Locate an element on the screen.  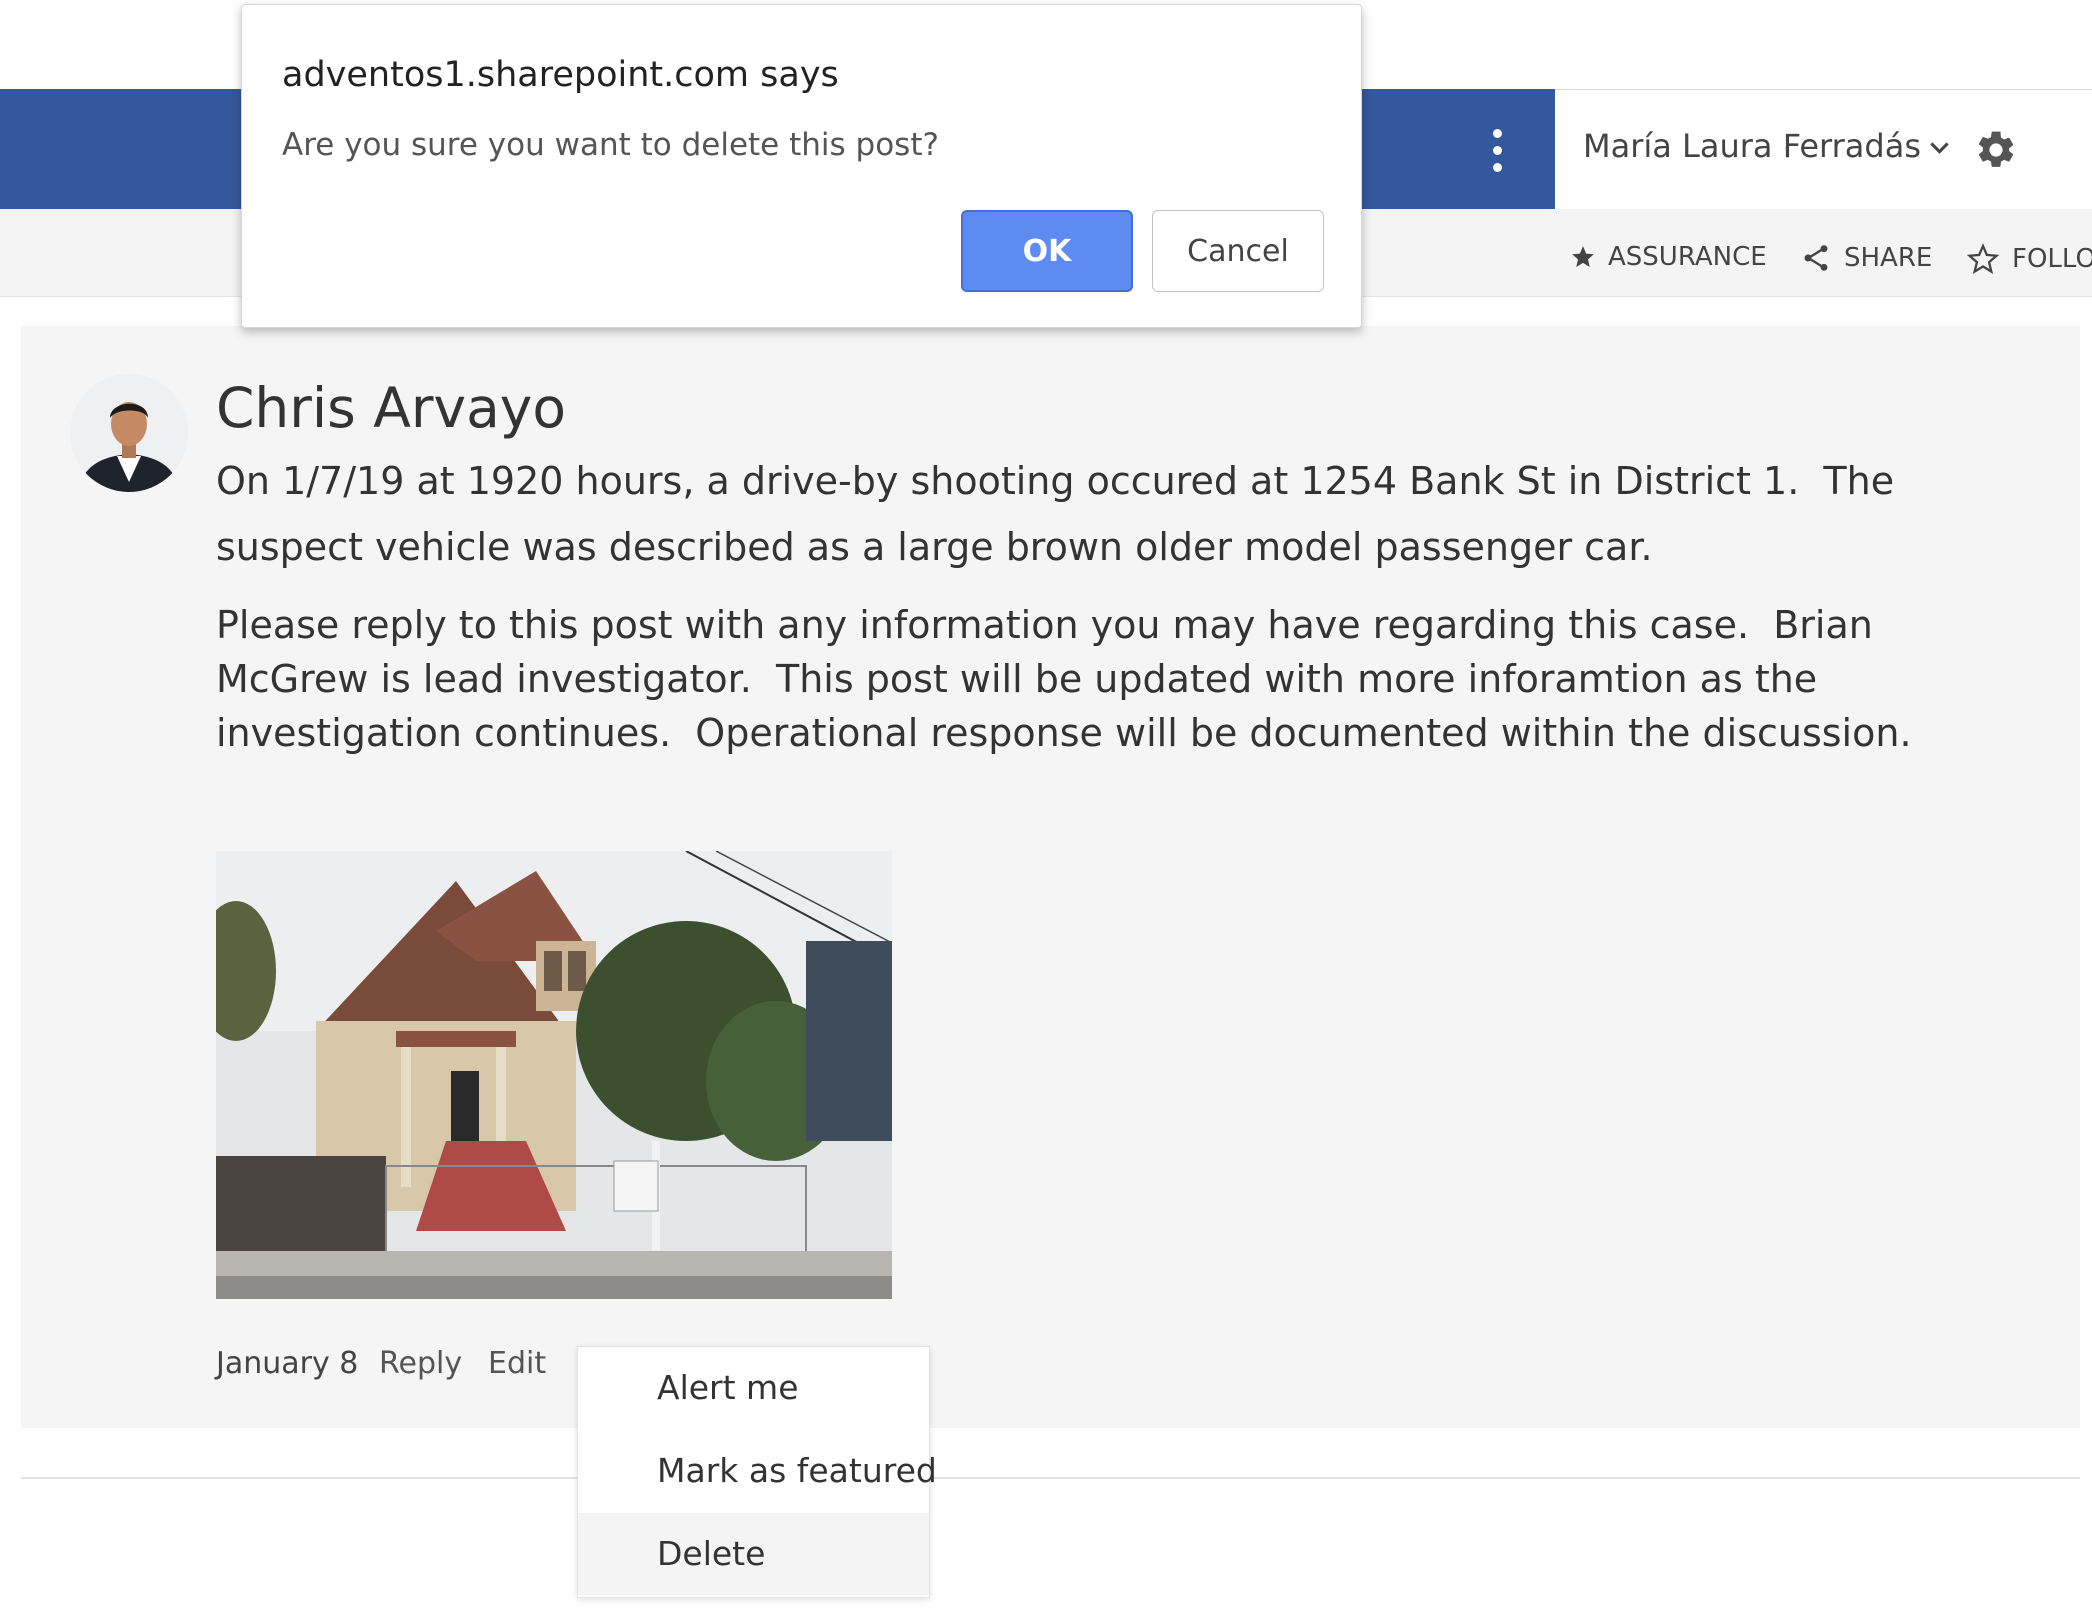
dialog-title: adventos1.sharepoint.com says is located at coordinates (560, 75).